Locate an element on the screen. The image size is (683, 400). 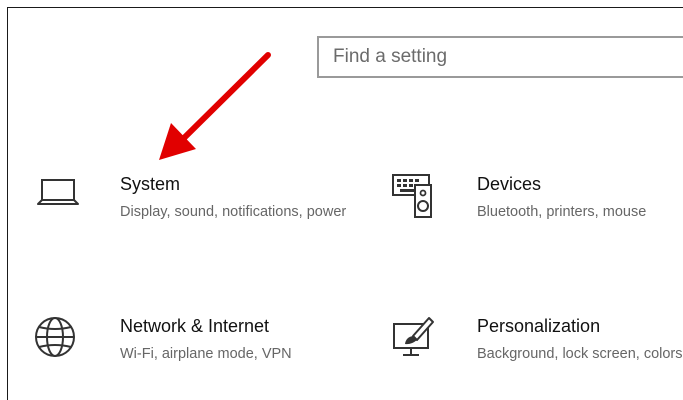
tile-description: Display, sound, notifications, power is located at coordinates (233, 212).